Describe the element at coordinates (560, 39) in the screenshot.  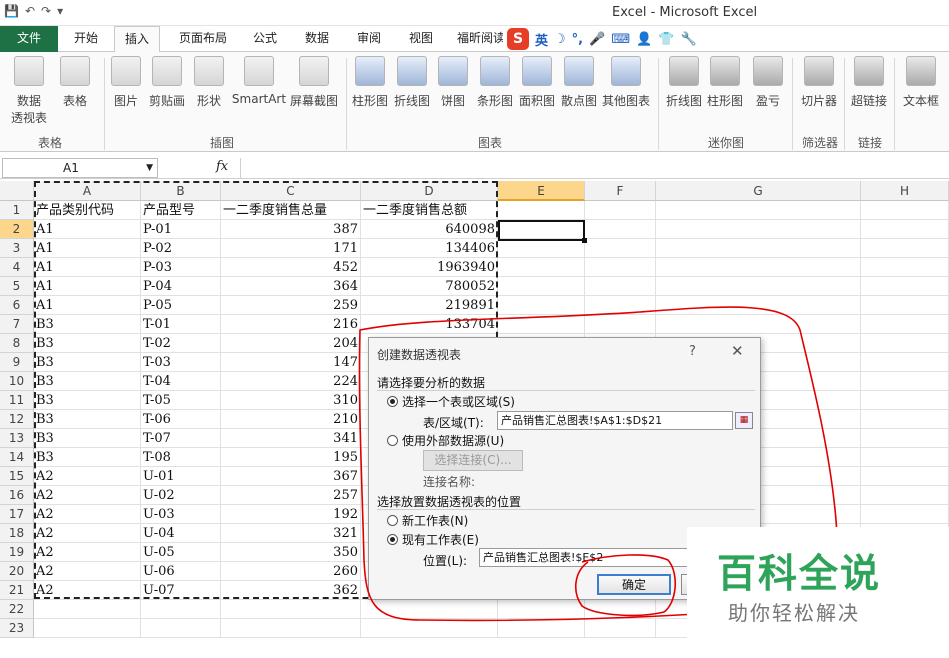
I see `moon-icon: ☽` at that location.